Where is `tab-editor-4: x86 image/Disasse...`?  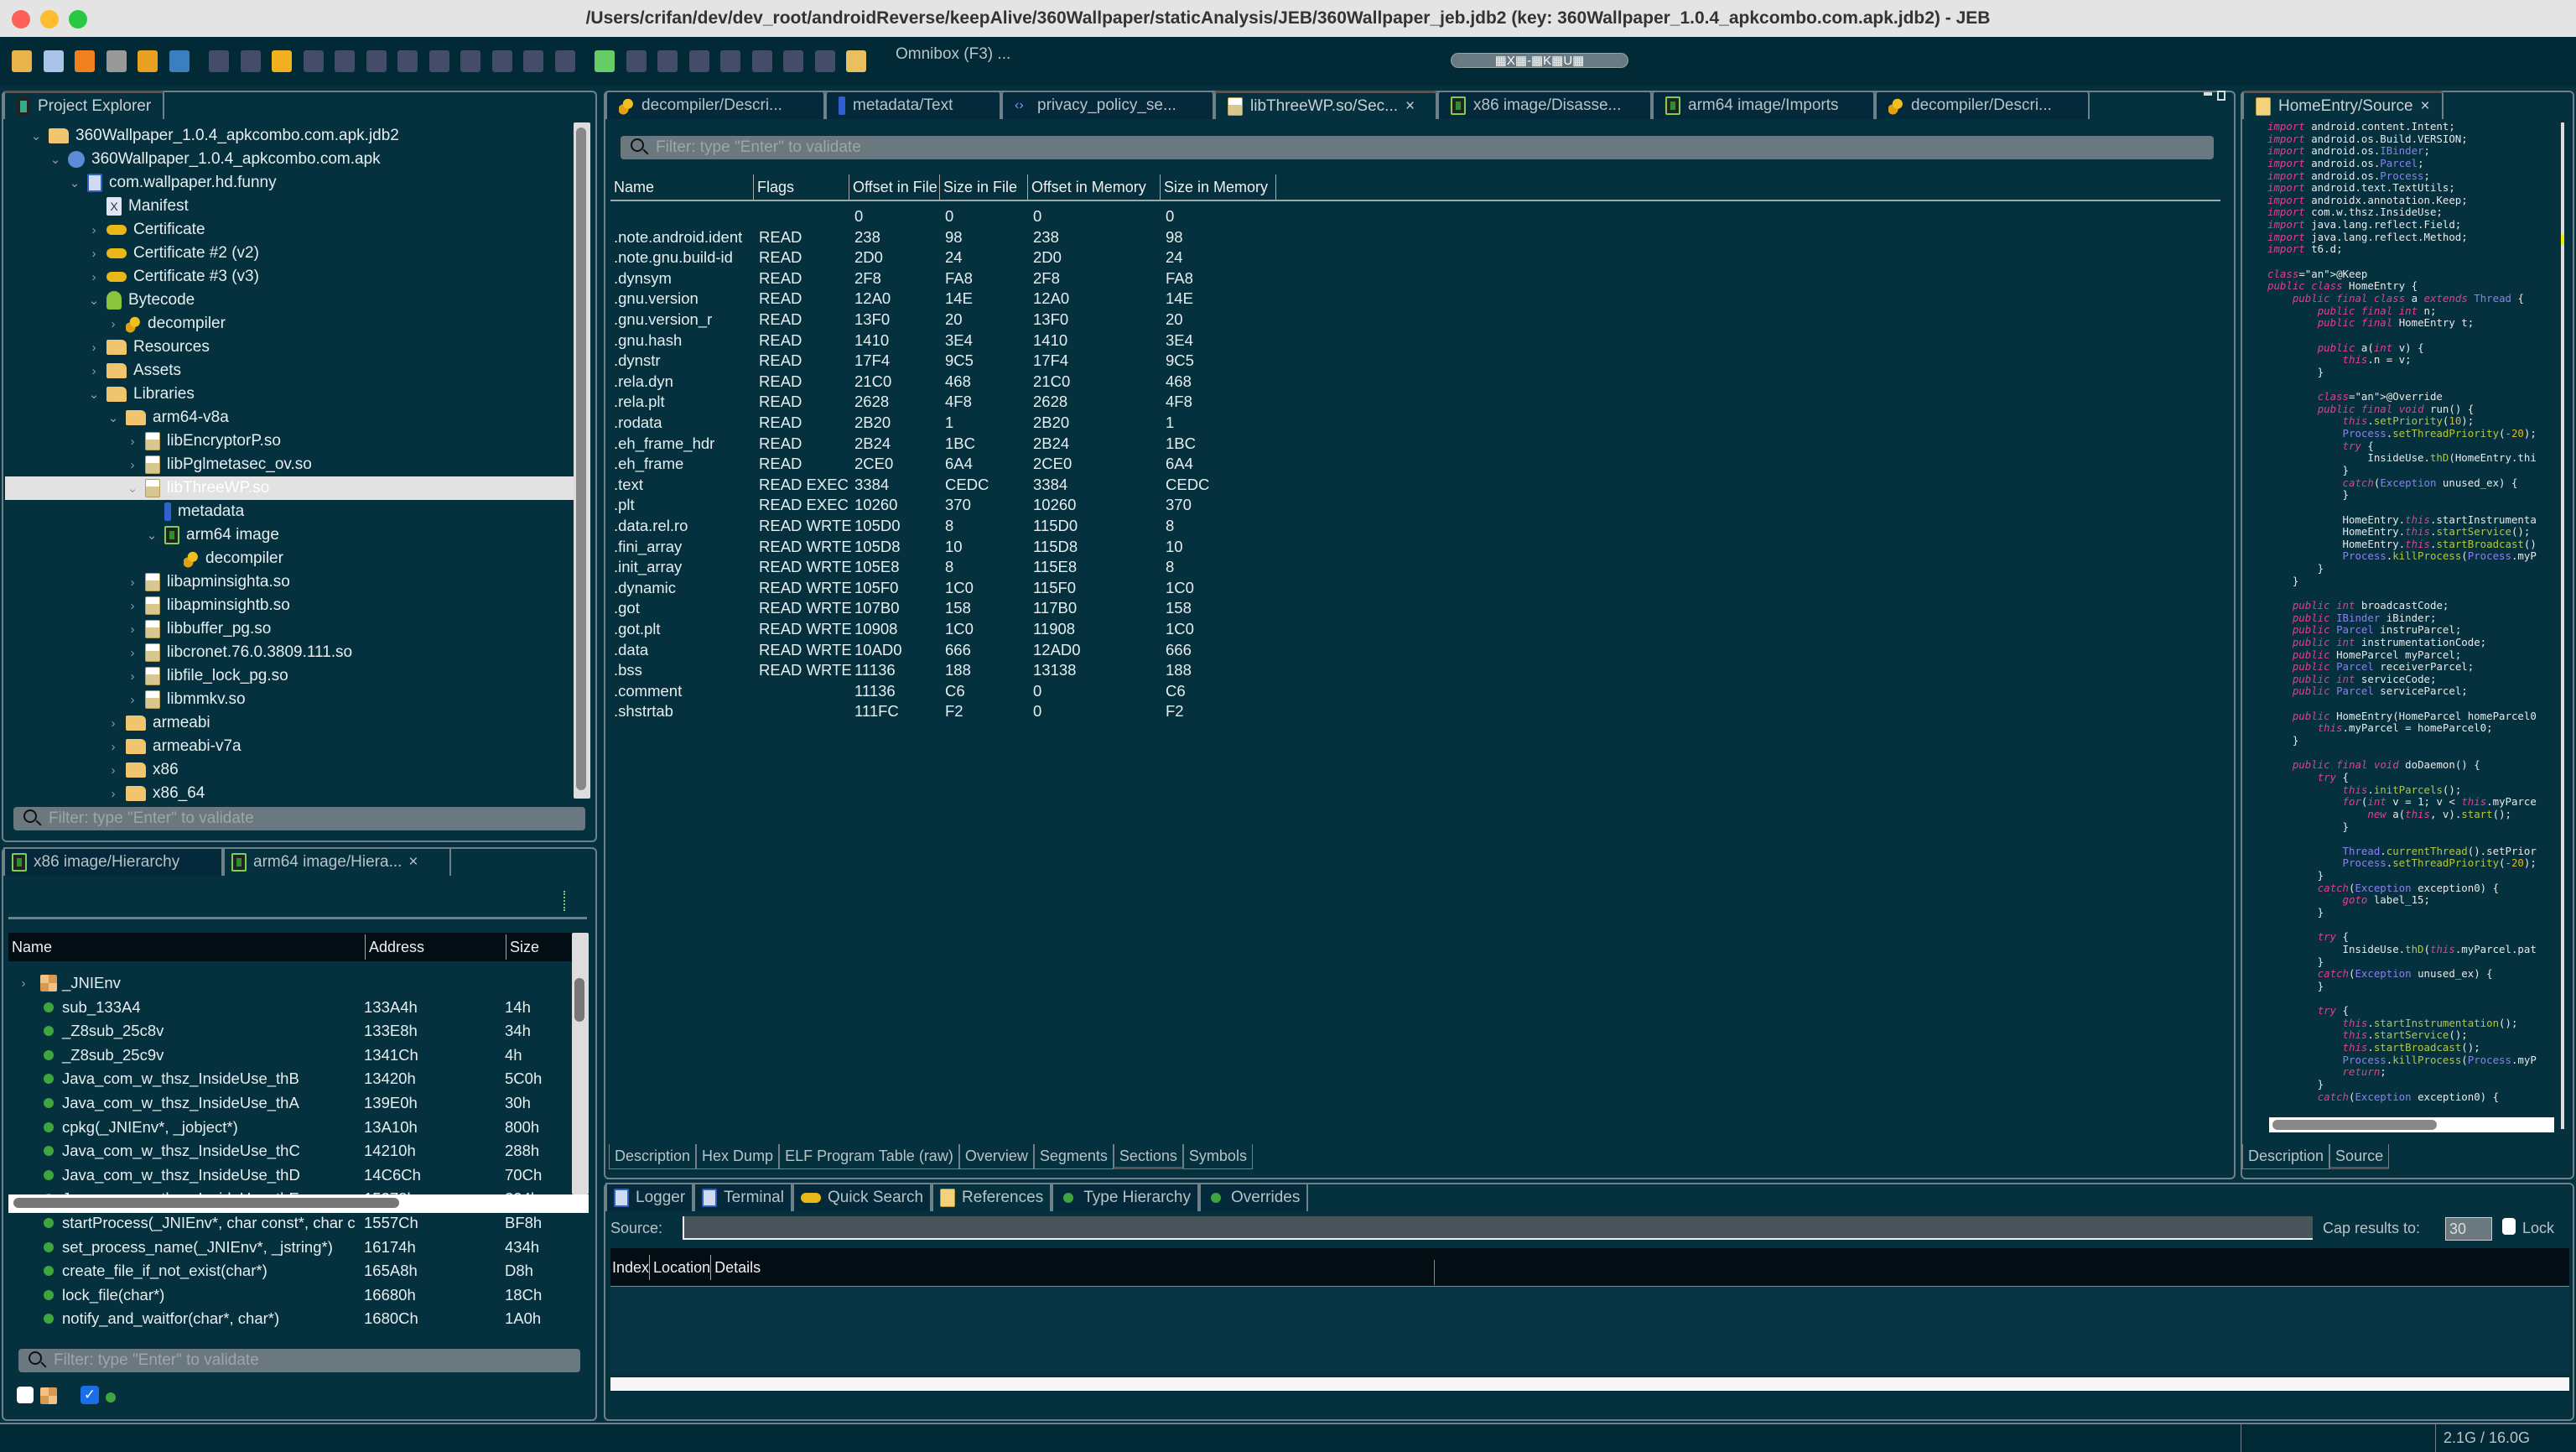 tab-editor-4: x86 image/Disasse... is located at coordinates (1544, 105).